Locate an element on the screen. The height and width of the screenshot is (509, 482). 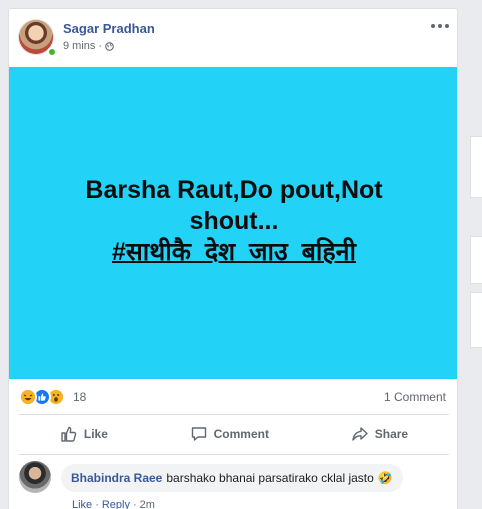
author-name: Sagar Pradhan is located at coordinates (109, 28).